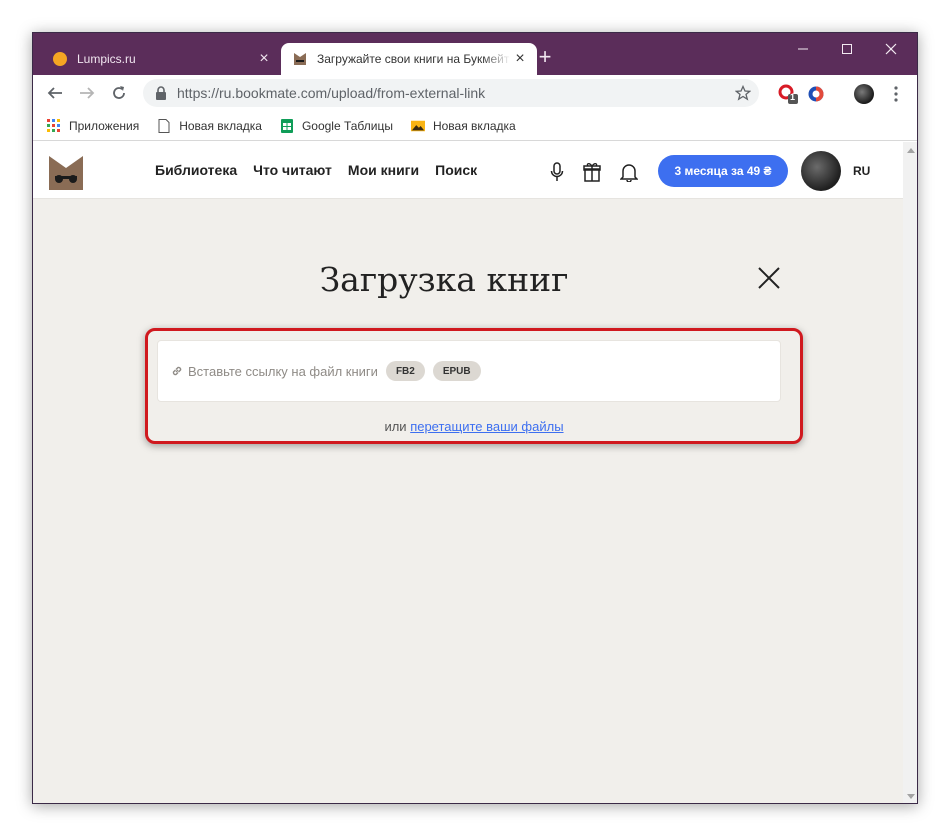 The height and width of the screenshot is (837, 950). Describe the element at coordinates (283, 371) in the screenshot. I see `link-input-placeholder: Вставьте ссылку на файл книги` at that location.